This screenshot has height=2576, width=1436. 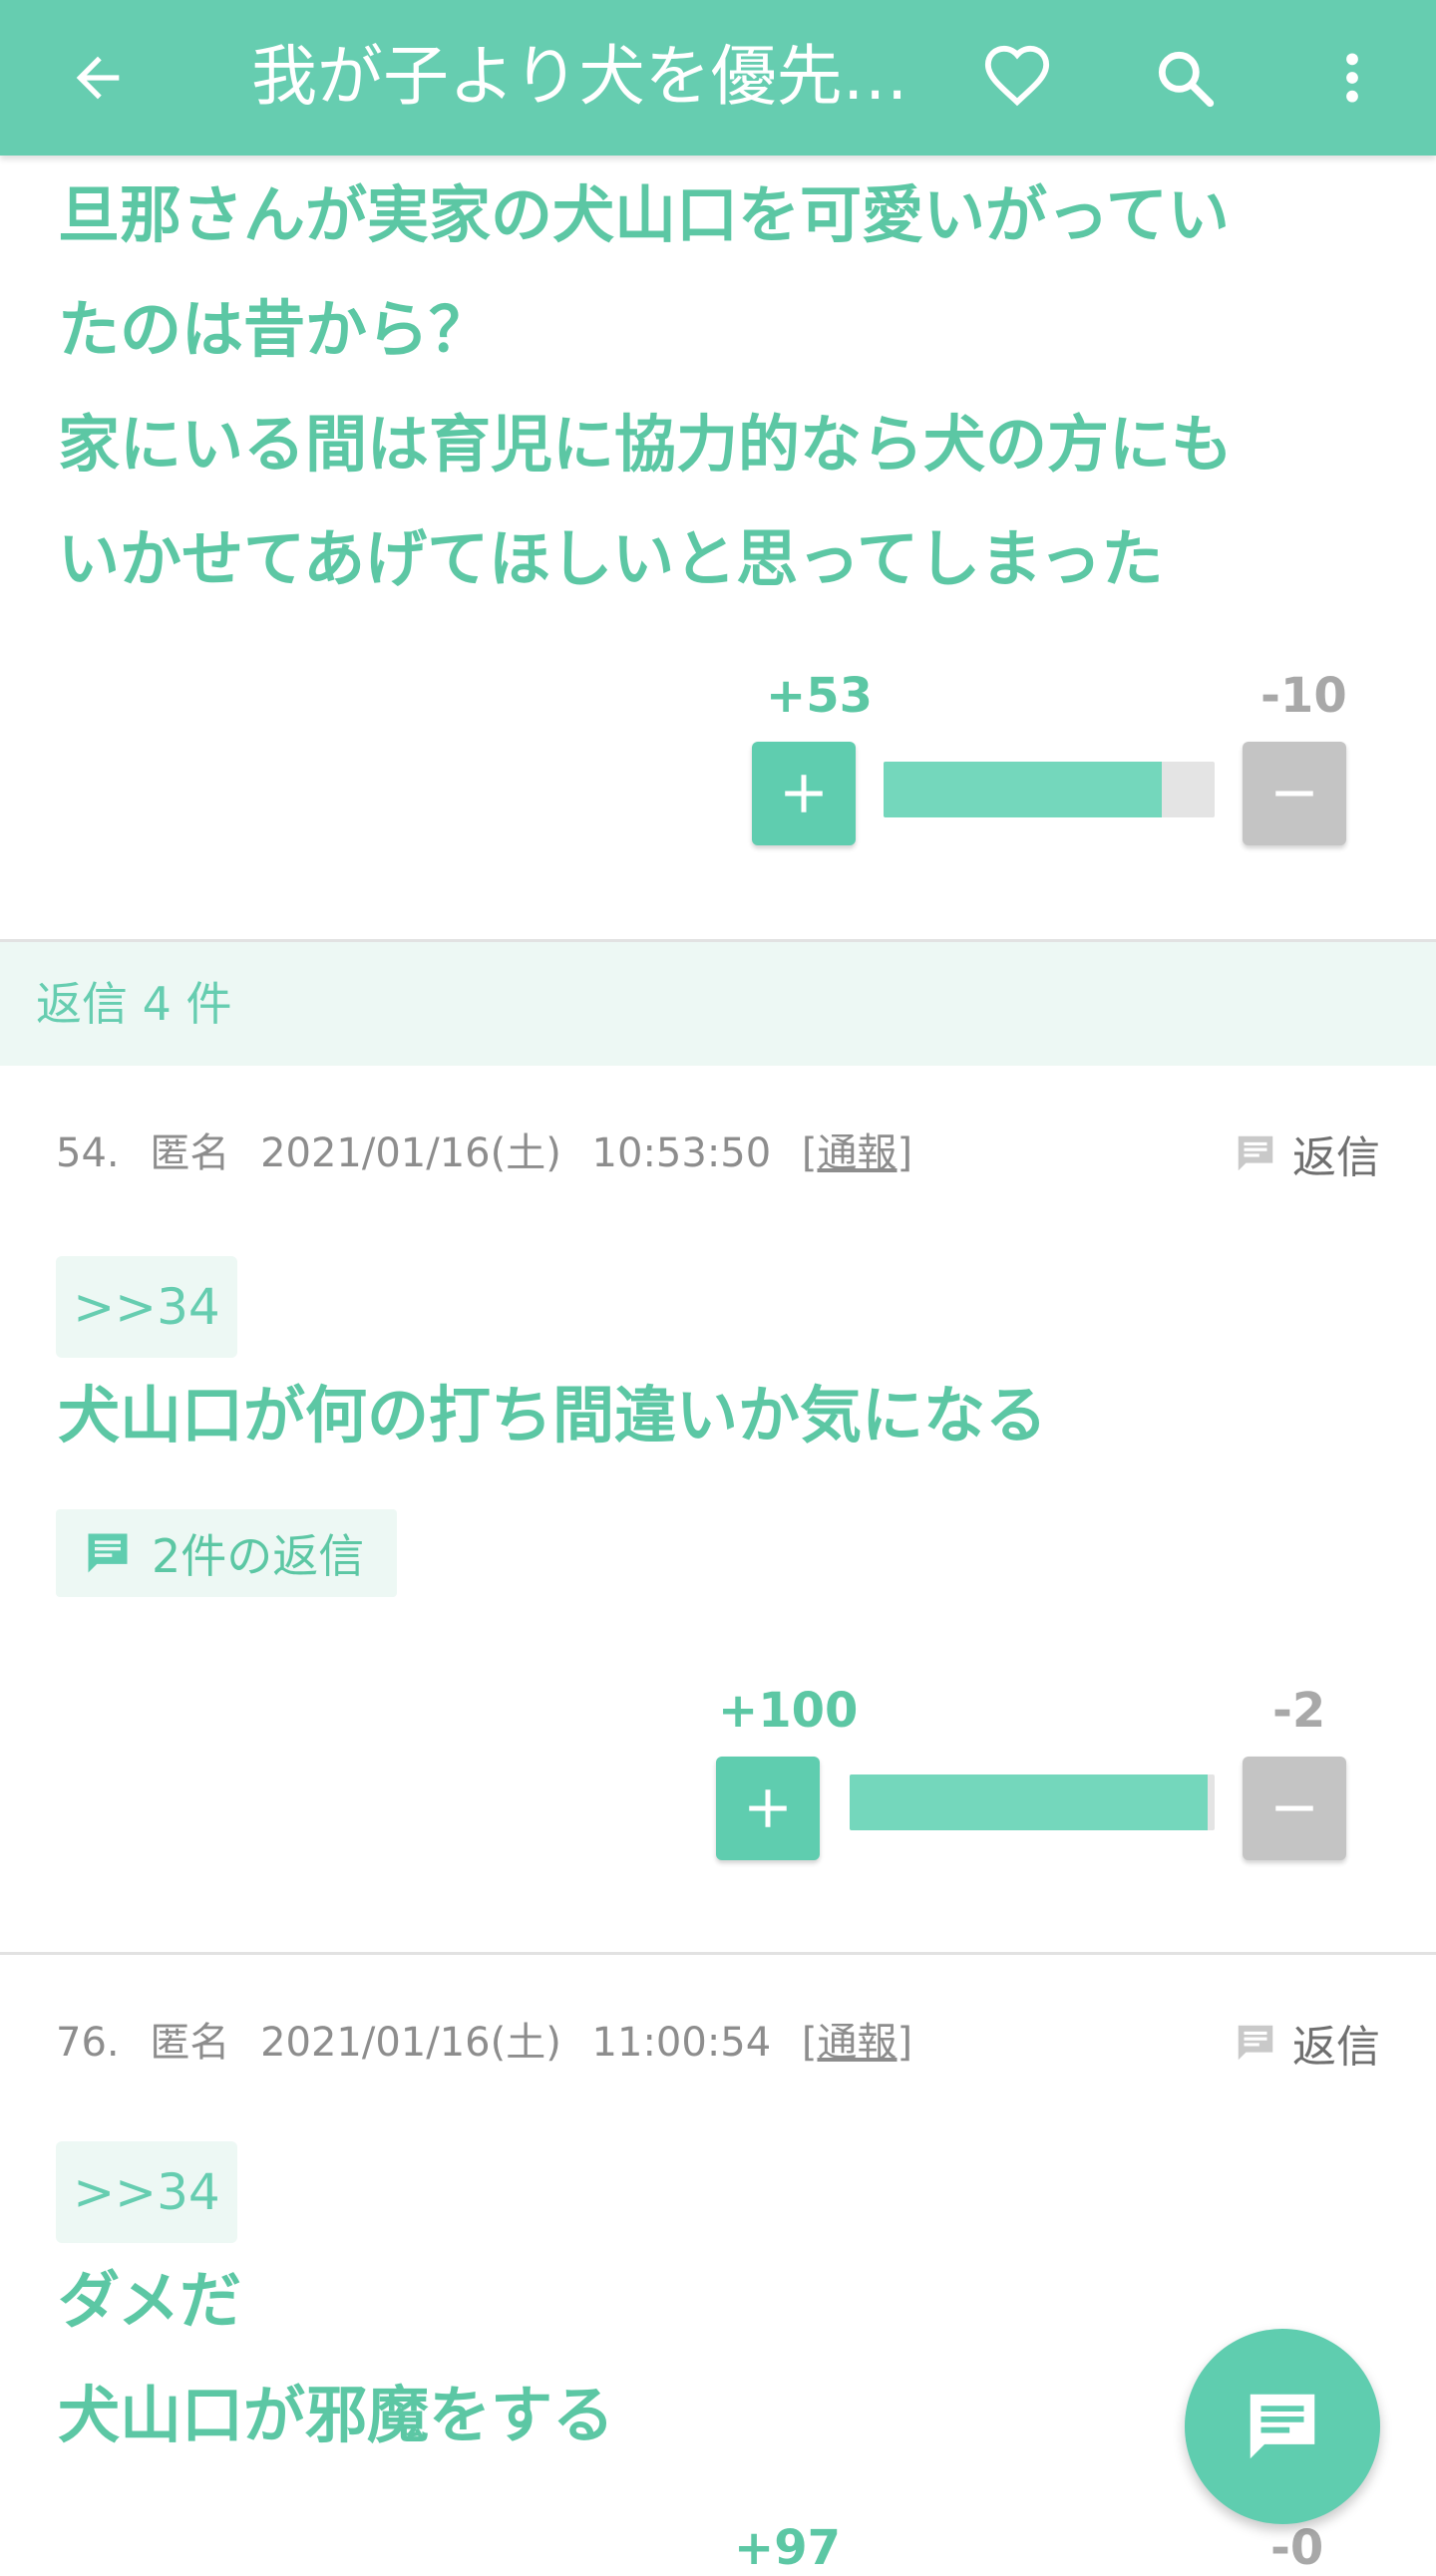 I want to click on arrow-left-icon, so click(x=98, y=78).